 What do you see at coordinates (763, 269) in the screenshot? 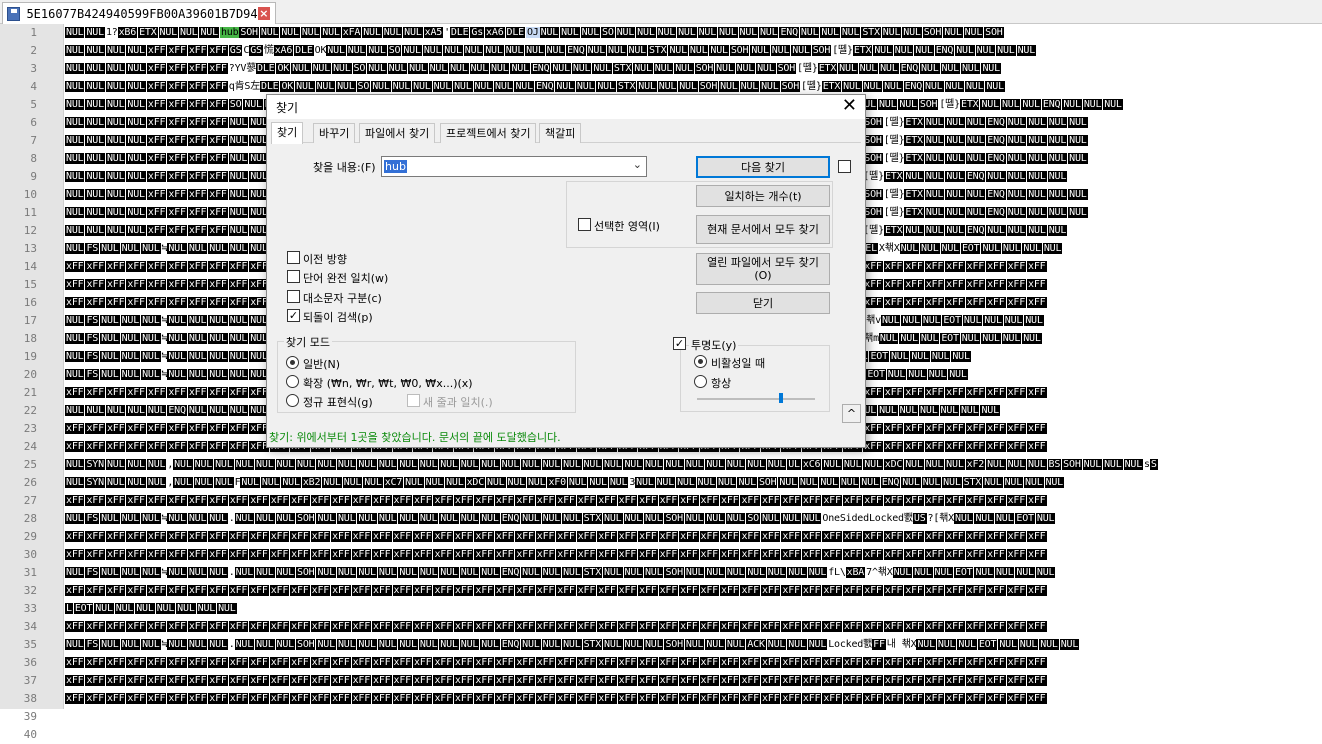
I see `find-all-open-button: 열린 파일에서 모두 찾기 (O)` at bounding box center [763, 269].